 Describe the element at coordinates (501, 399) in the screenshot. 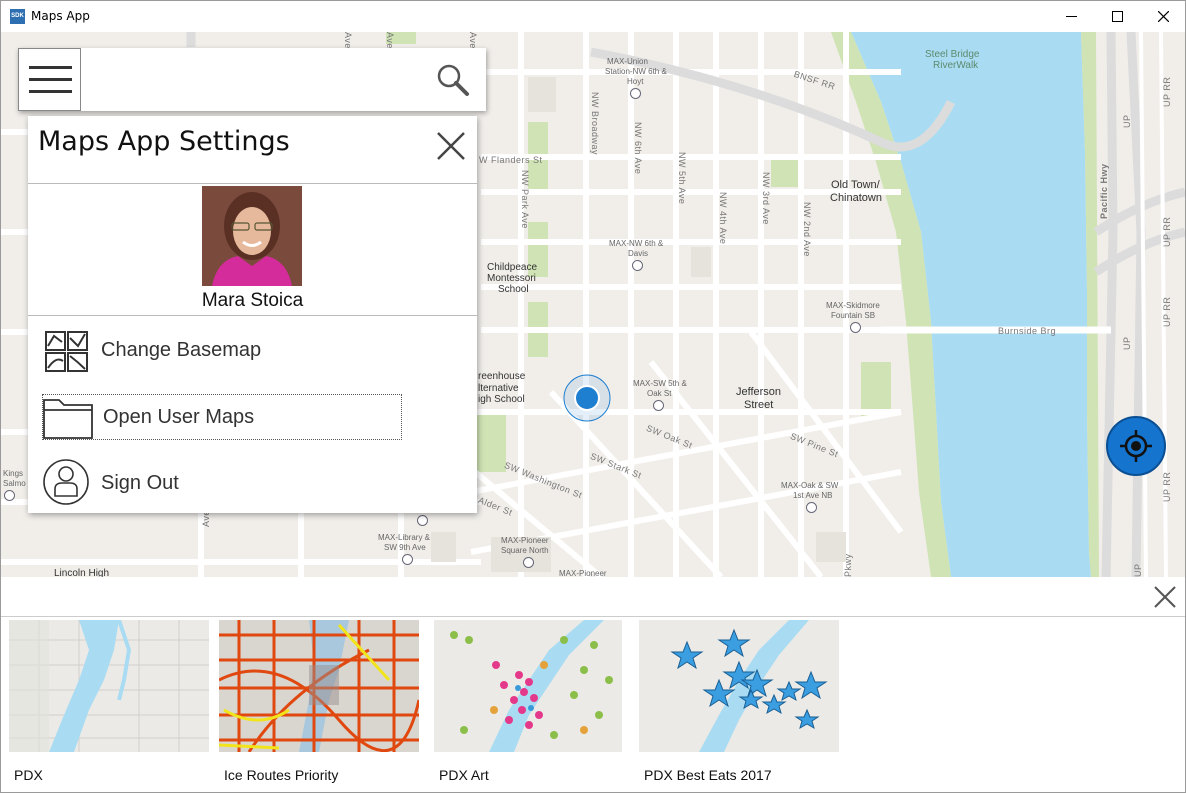

I see `map-label: igh School` at that location.